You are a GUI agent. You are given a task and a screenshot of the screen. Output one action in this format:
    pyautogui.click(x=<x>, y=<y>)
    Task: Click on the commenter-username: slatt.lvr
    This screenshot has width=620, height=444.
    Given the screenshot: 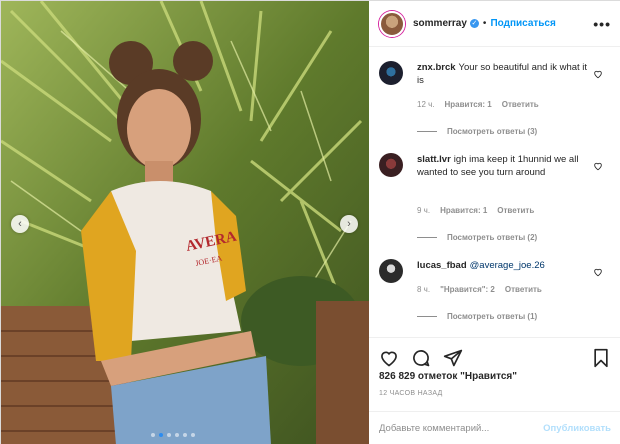 What is the action you would take?
    pyautogui.click(x=434, y=159)
    